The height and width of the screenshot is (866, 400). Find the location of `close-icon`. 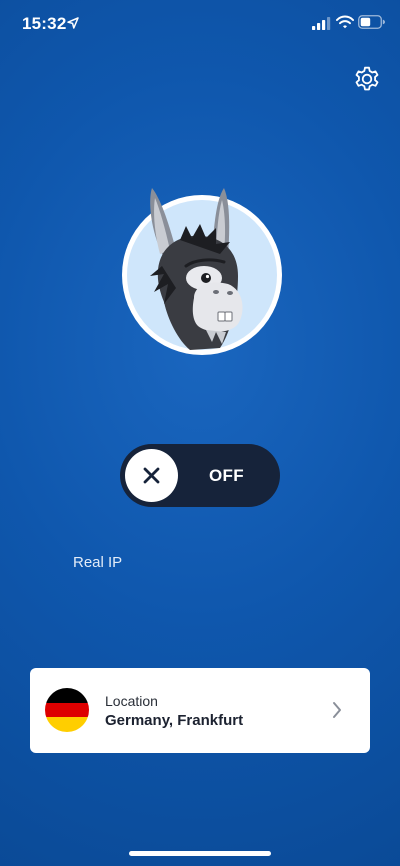

close-icon is located at coordinates (151, 475).